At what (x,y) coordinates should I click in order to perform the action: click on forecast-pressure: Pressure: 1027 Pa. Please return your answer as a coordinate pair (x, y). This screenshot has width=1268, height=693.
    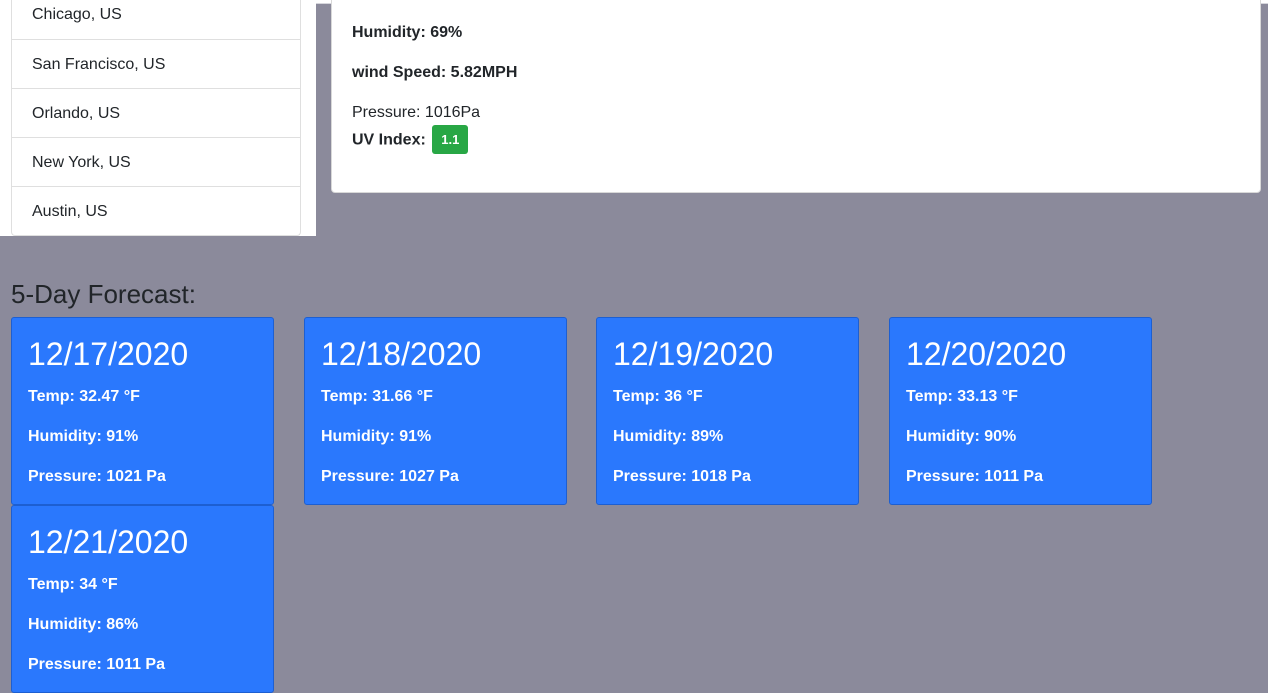
    Looking at the image, I should click on (390, 476).